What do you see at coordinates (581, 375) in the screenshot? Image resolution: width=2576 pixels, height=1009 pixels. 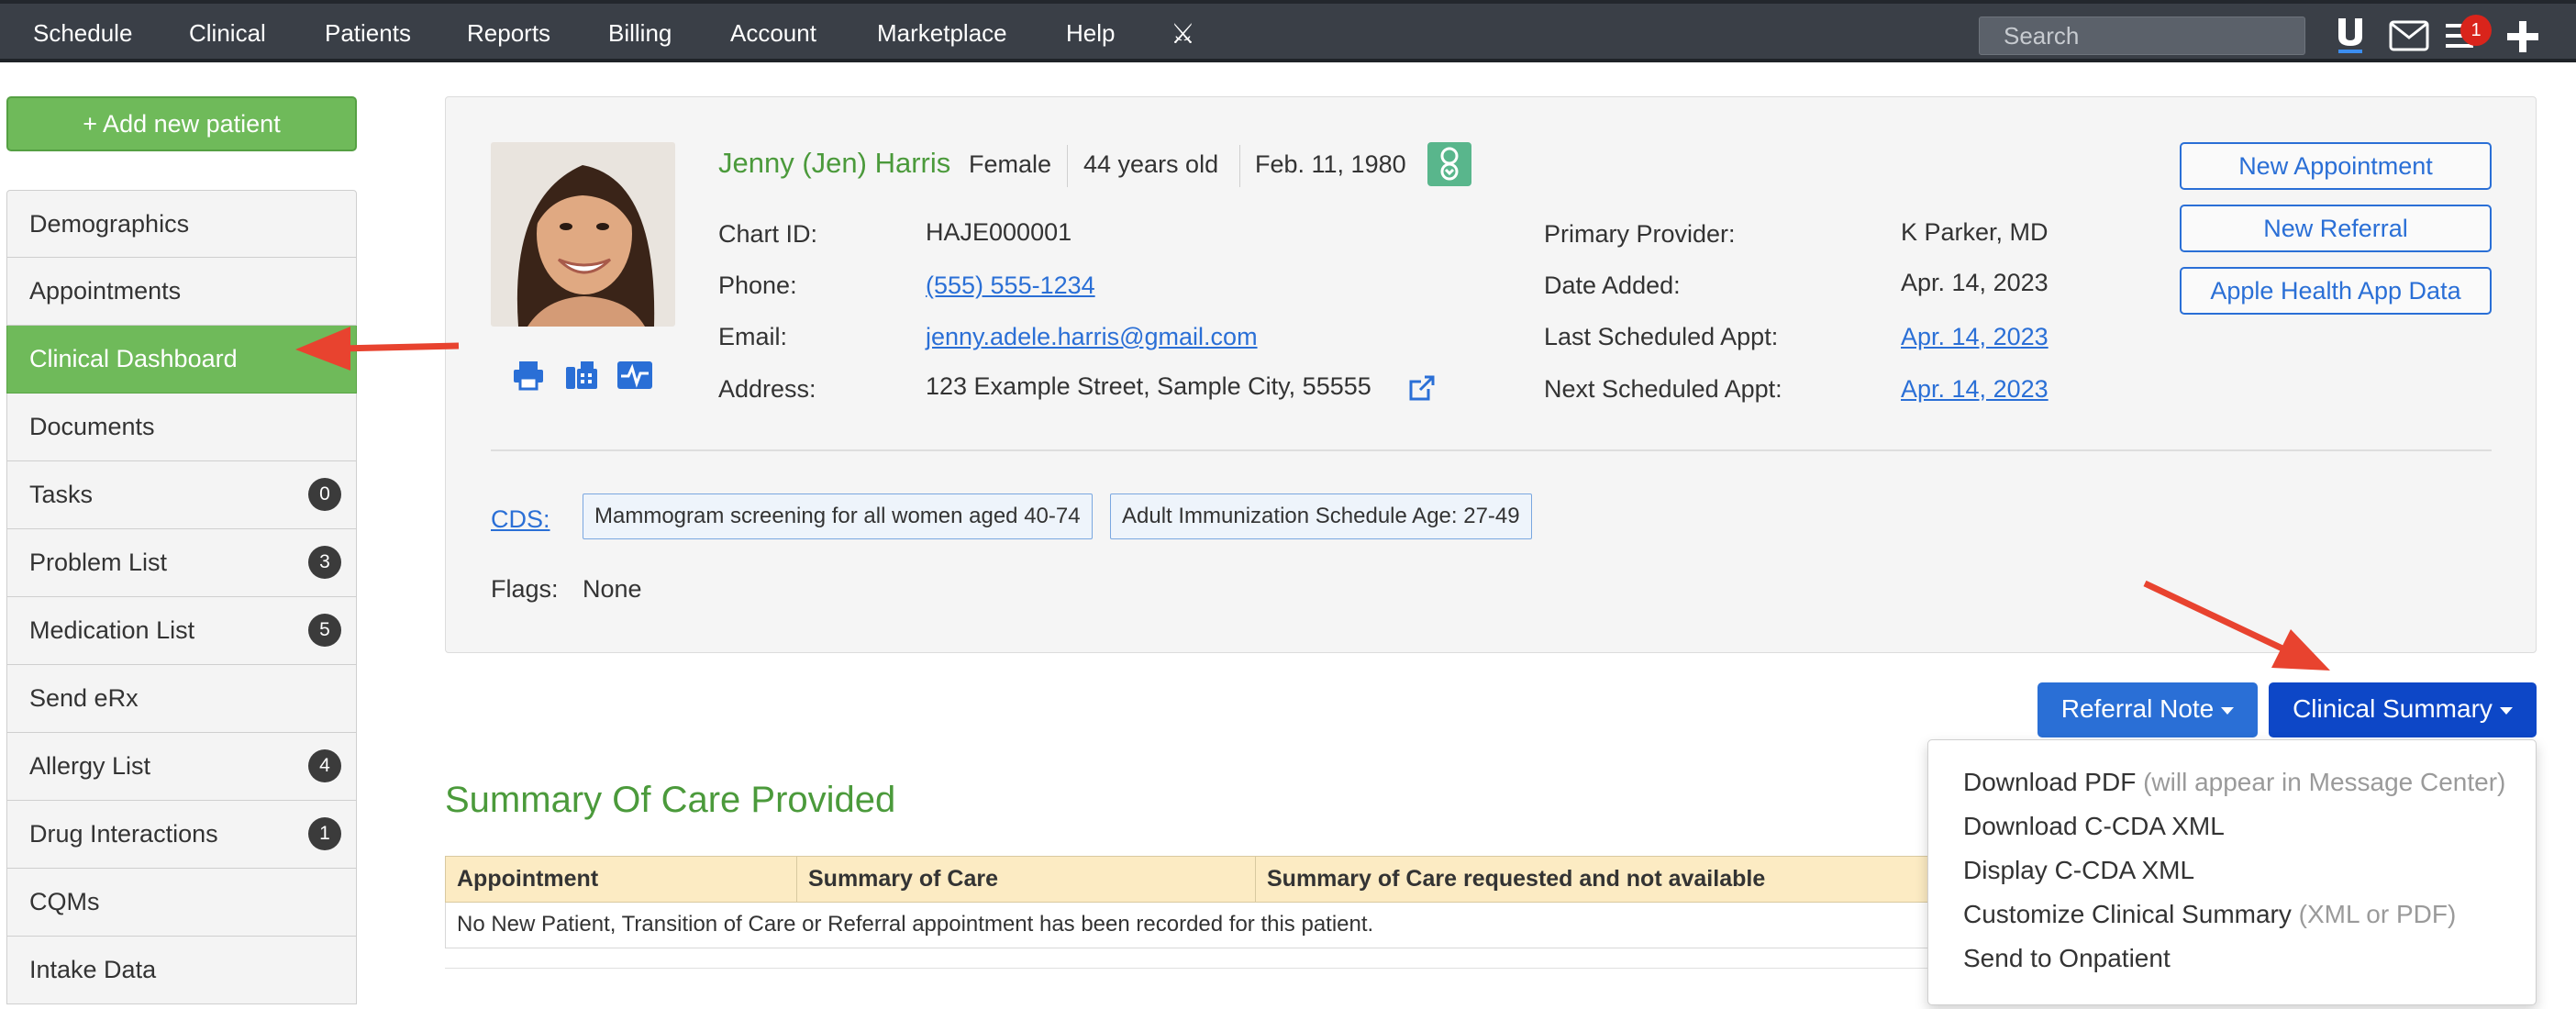 I see `fax-icon` at bounding box center [581, 375].